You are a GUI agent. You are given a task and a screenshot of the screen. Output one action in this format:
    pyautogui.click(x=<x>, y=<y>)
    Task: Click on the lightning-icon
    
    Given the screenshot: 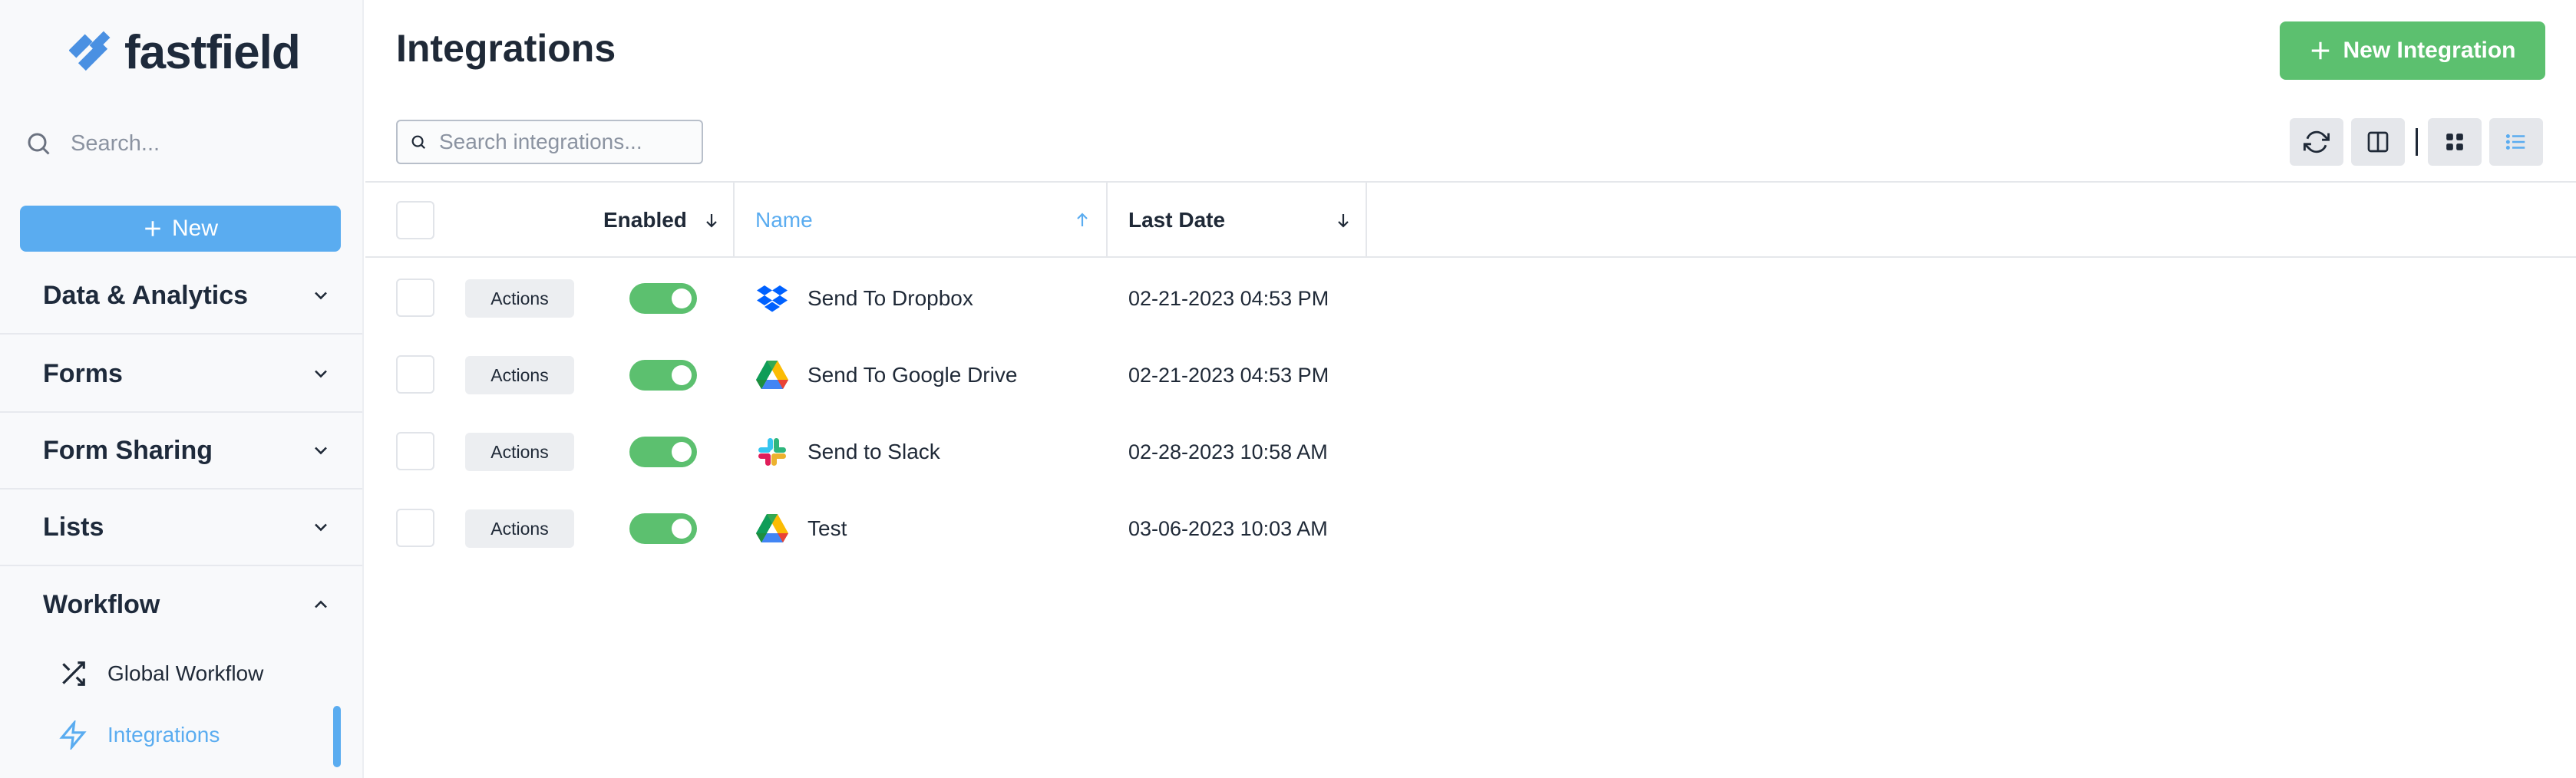 What is the action you would take?
    pyautogui.click(x=73, y=735)
    